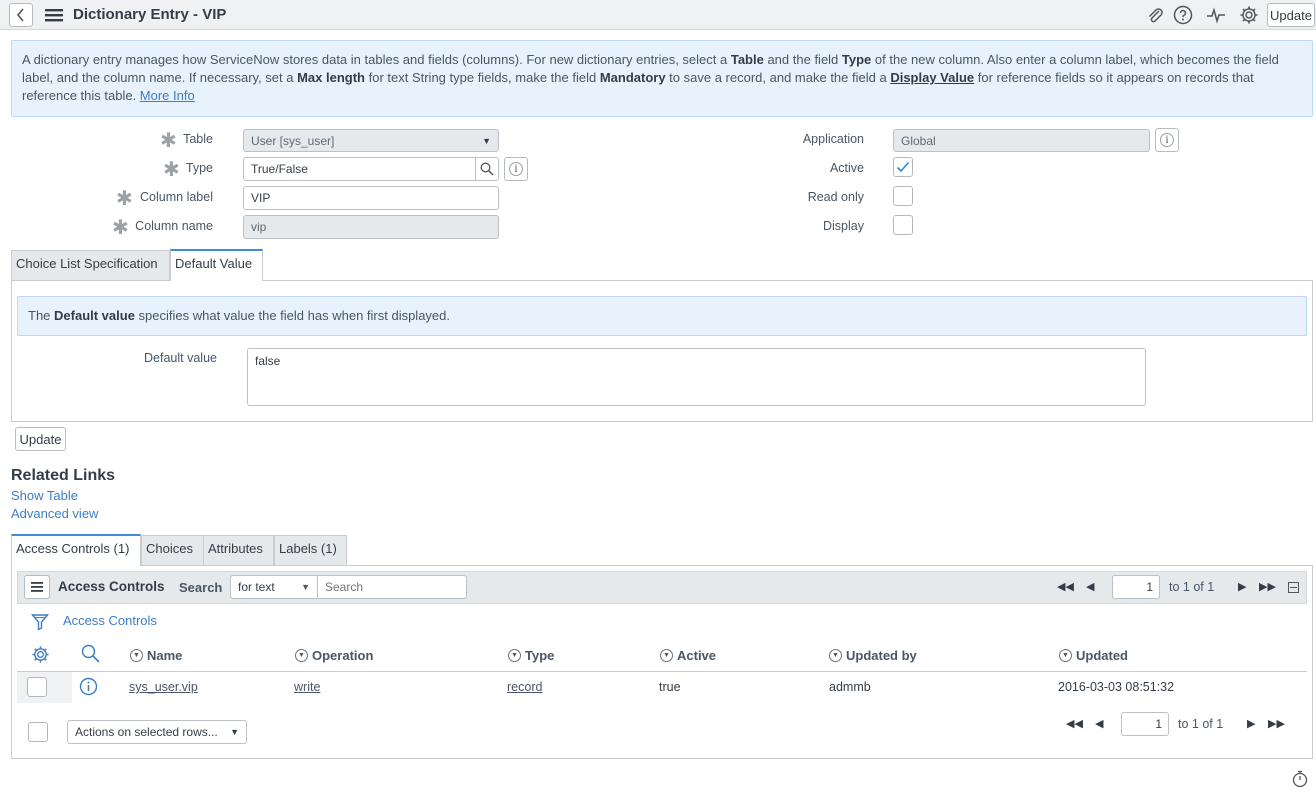 This screenshot has width=1316, height=805. What do you see at coordinates (371, 198) in the screenshot?
I see `column-label-input: VIP` at bounding box center [371, 198].